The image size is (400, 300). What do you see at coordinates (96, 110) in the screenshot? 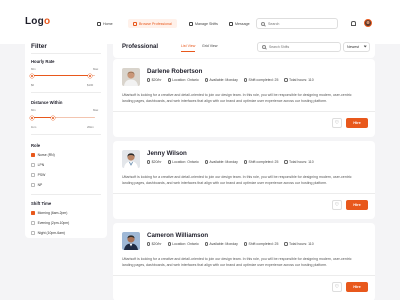
I see `distance-max-label: Max` at bounding box center [96, 110].